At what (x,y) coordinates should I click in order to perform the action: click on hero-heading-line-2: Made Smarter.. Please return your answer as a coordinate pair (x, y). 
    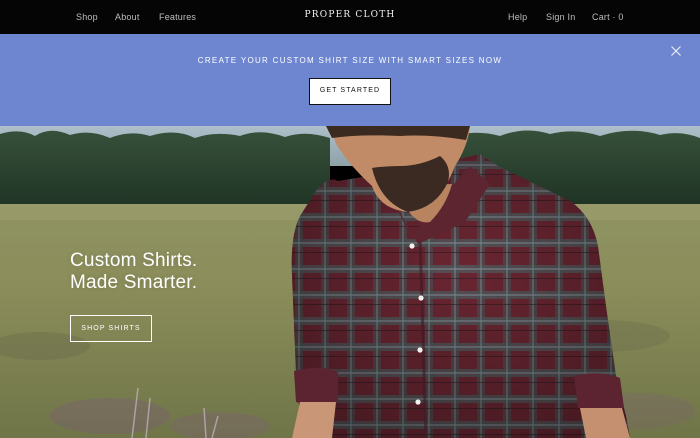
    Looking at the image, I should click on (134, 282).